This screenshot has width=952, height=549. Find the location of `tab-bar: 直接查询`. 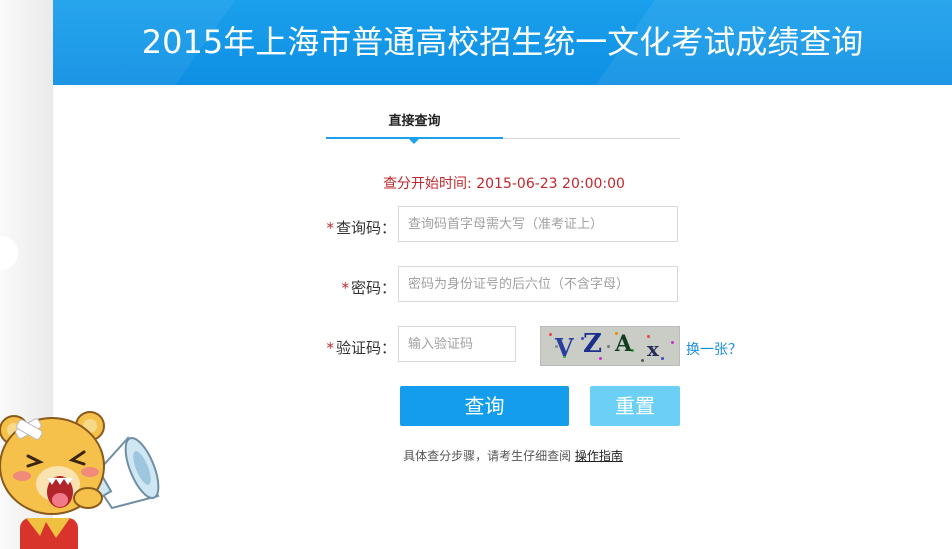

tab-bar: 直接查询 is located at coordinates (503, 128).